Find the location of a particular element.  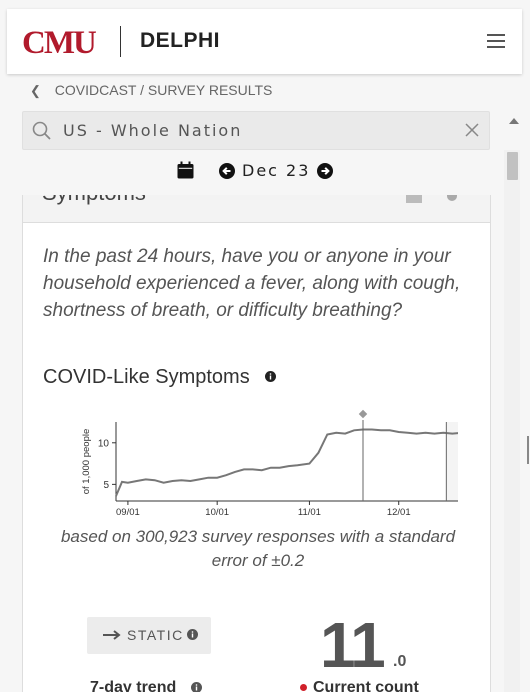

breadcrumb-link-covidcast: COVIDCAST is located at coordinates (95, 90).